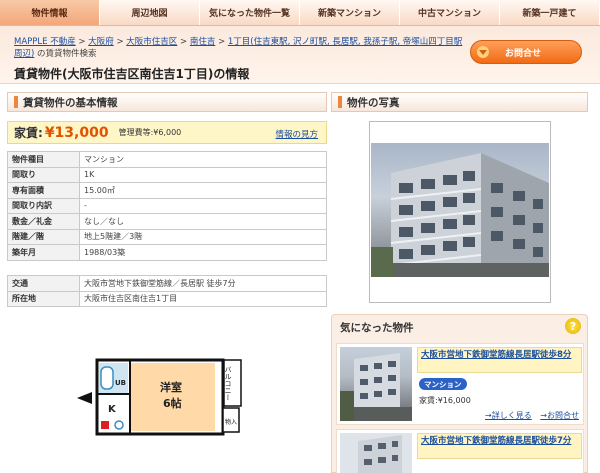 This screenshot has height=473, width=600. What do you see at coordinates (231, 422) in the screenshot?
I see `storage-label: 物入` at bounding box center [231, 422].